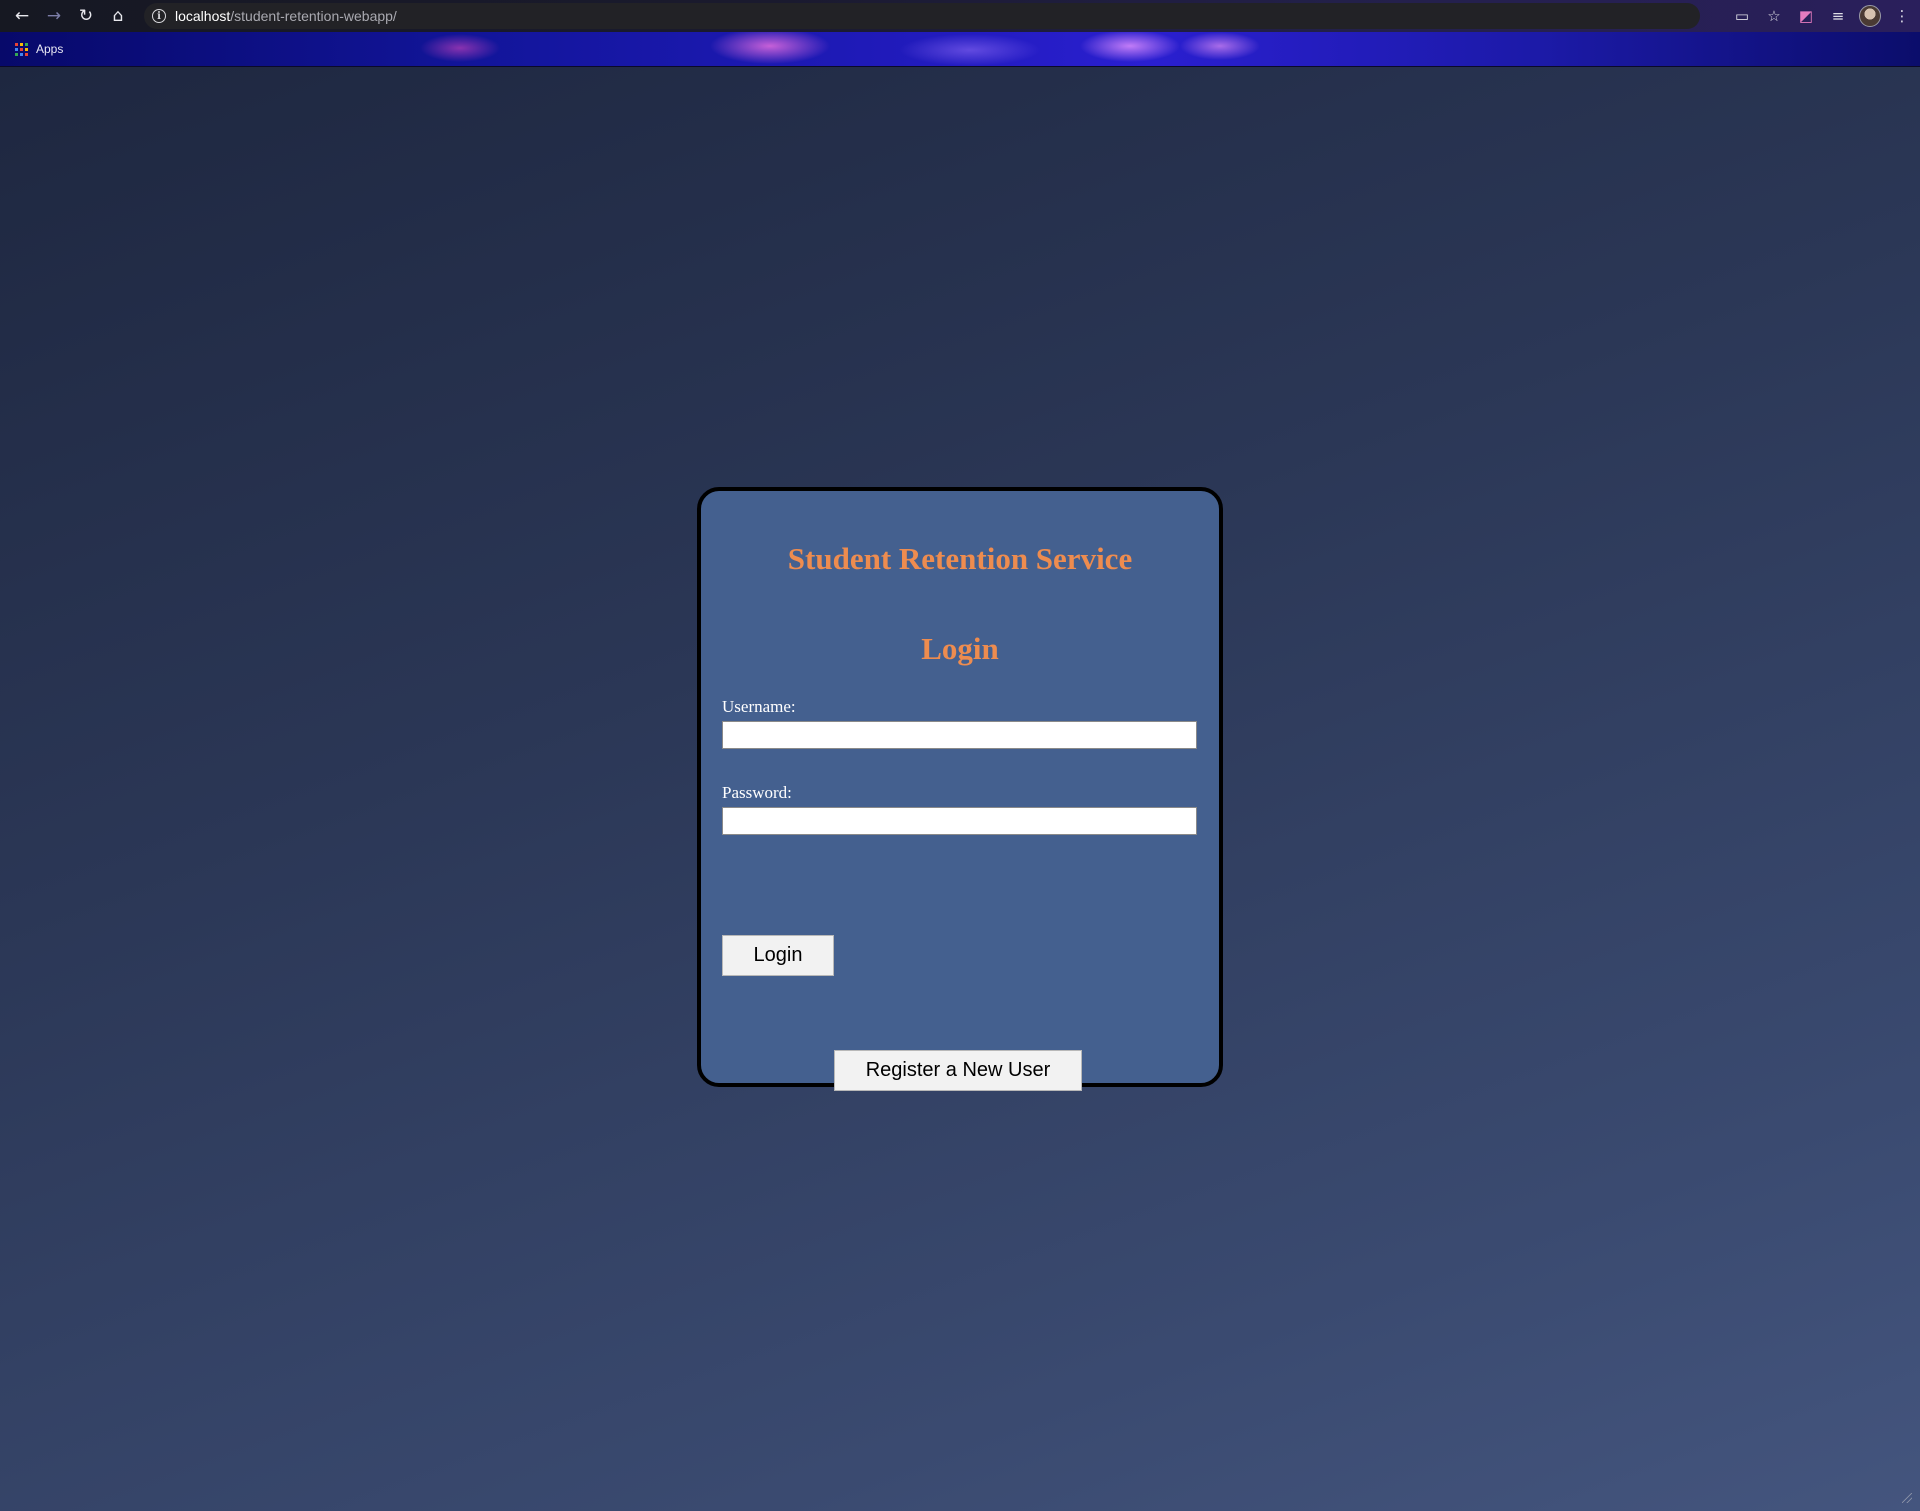 The image size is (1920, 1511). Describe the element at coordinates (22, 16) in the screenshot. I see `back-icon: ←` at that location.